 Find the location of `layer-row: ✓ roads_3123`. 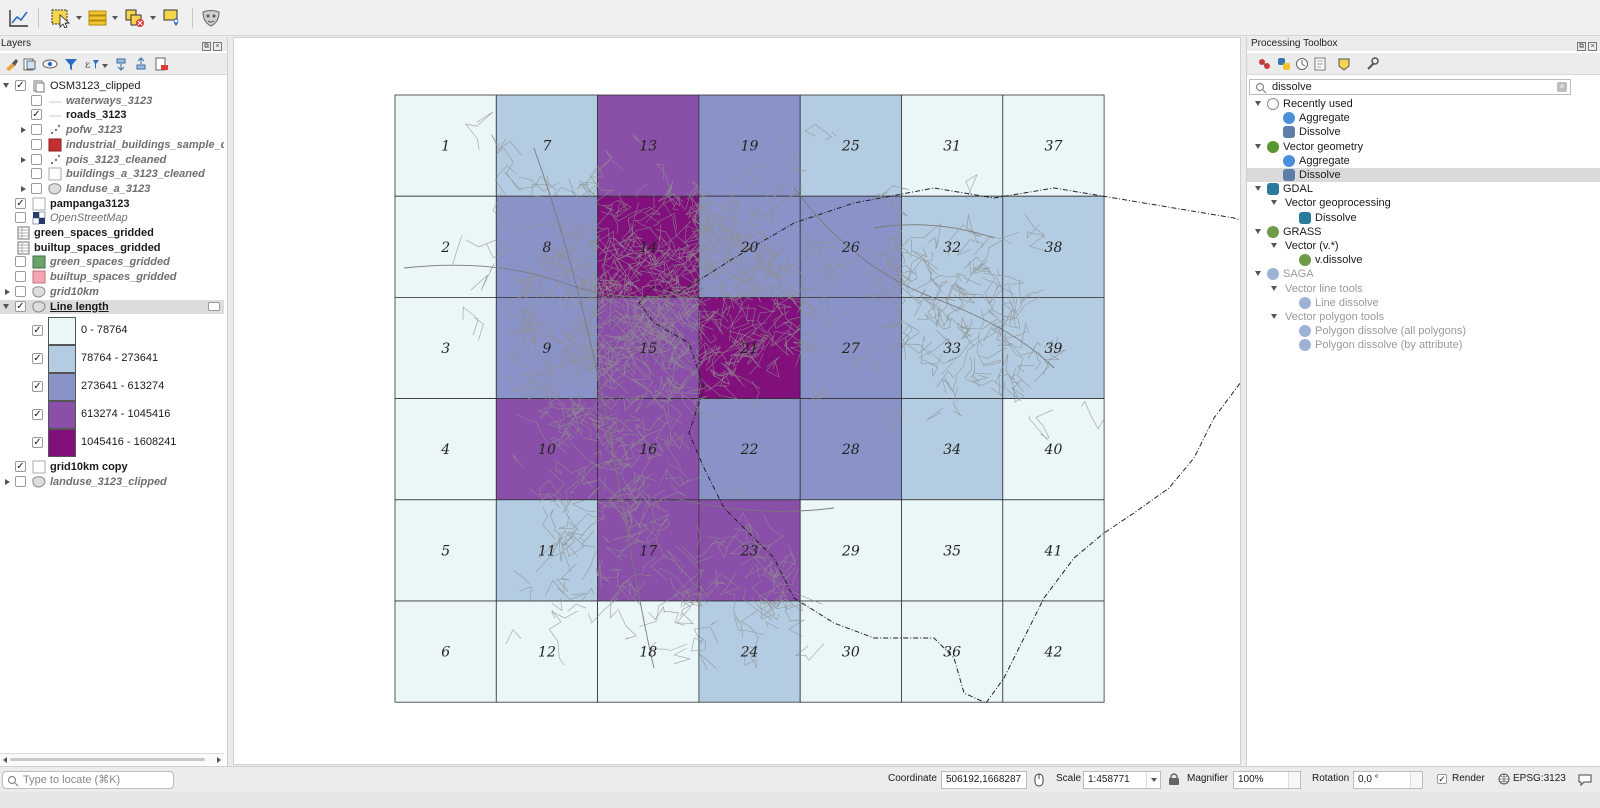

layer-row: ✓ roads_3123 is located at coordinates (112, 115).